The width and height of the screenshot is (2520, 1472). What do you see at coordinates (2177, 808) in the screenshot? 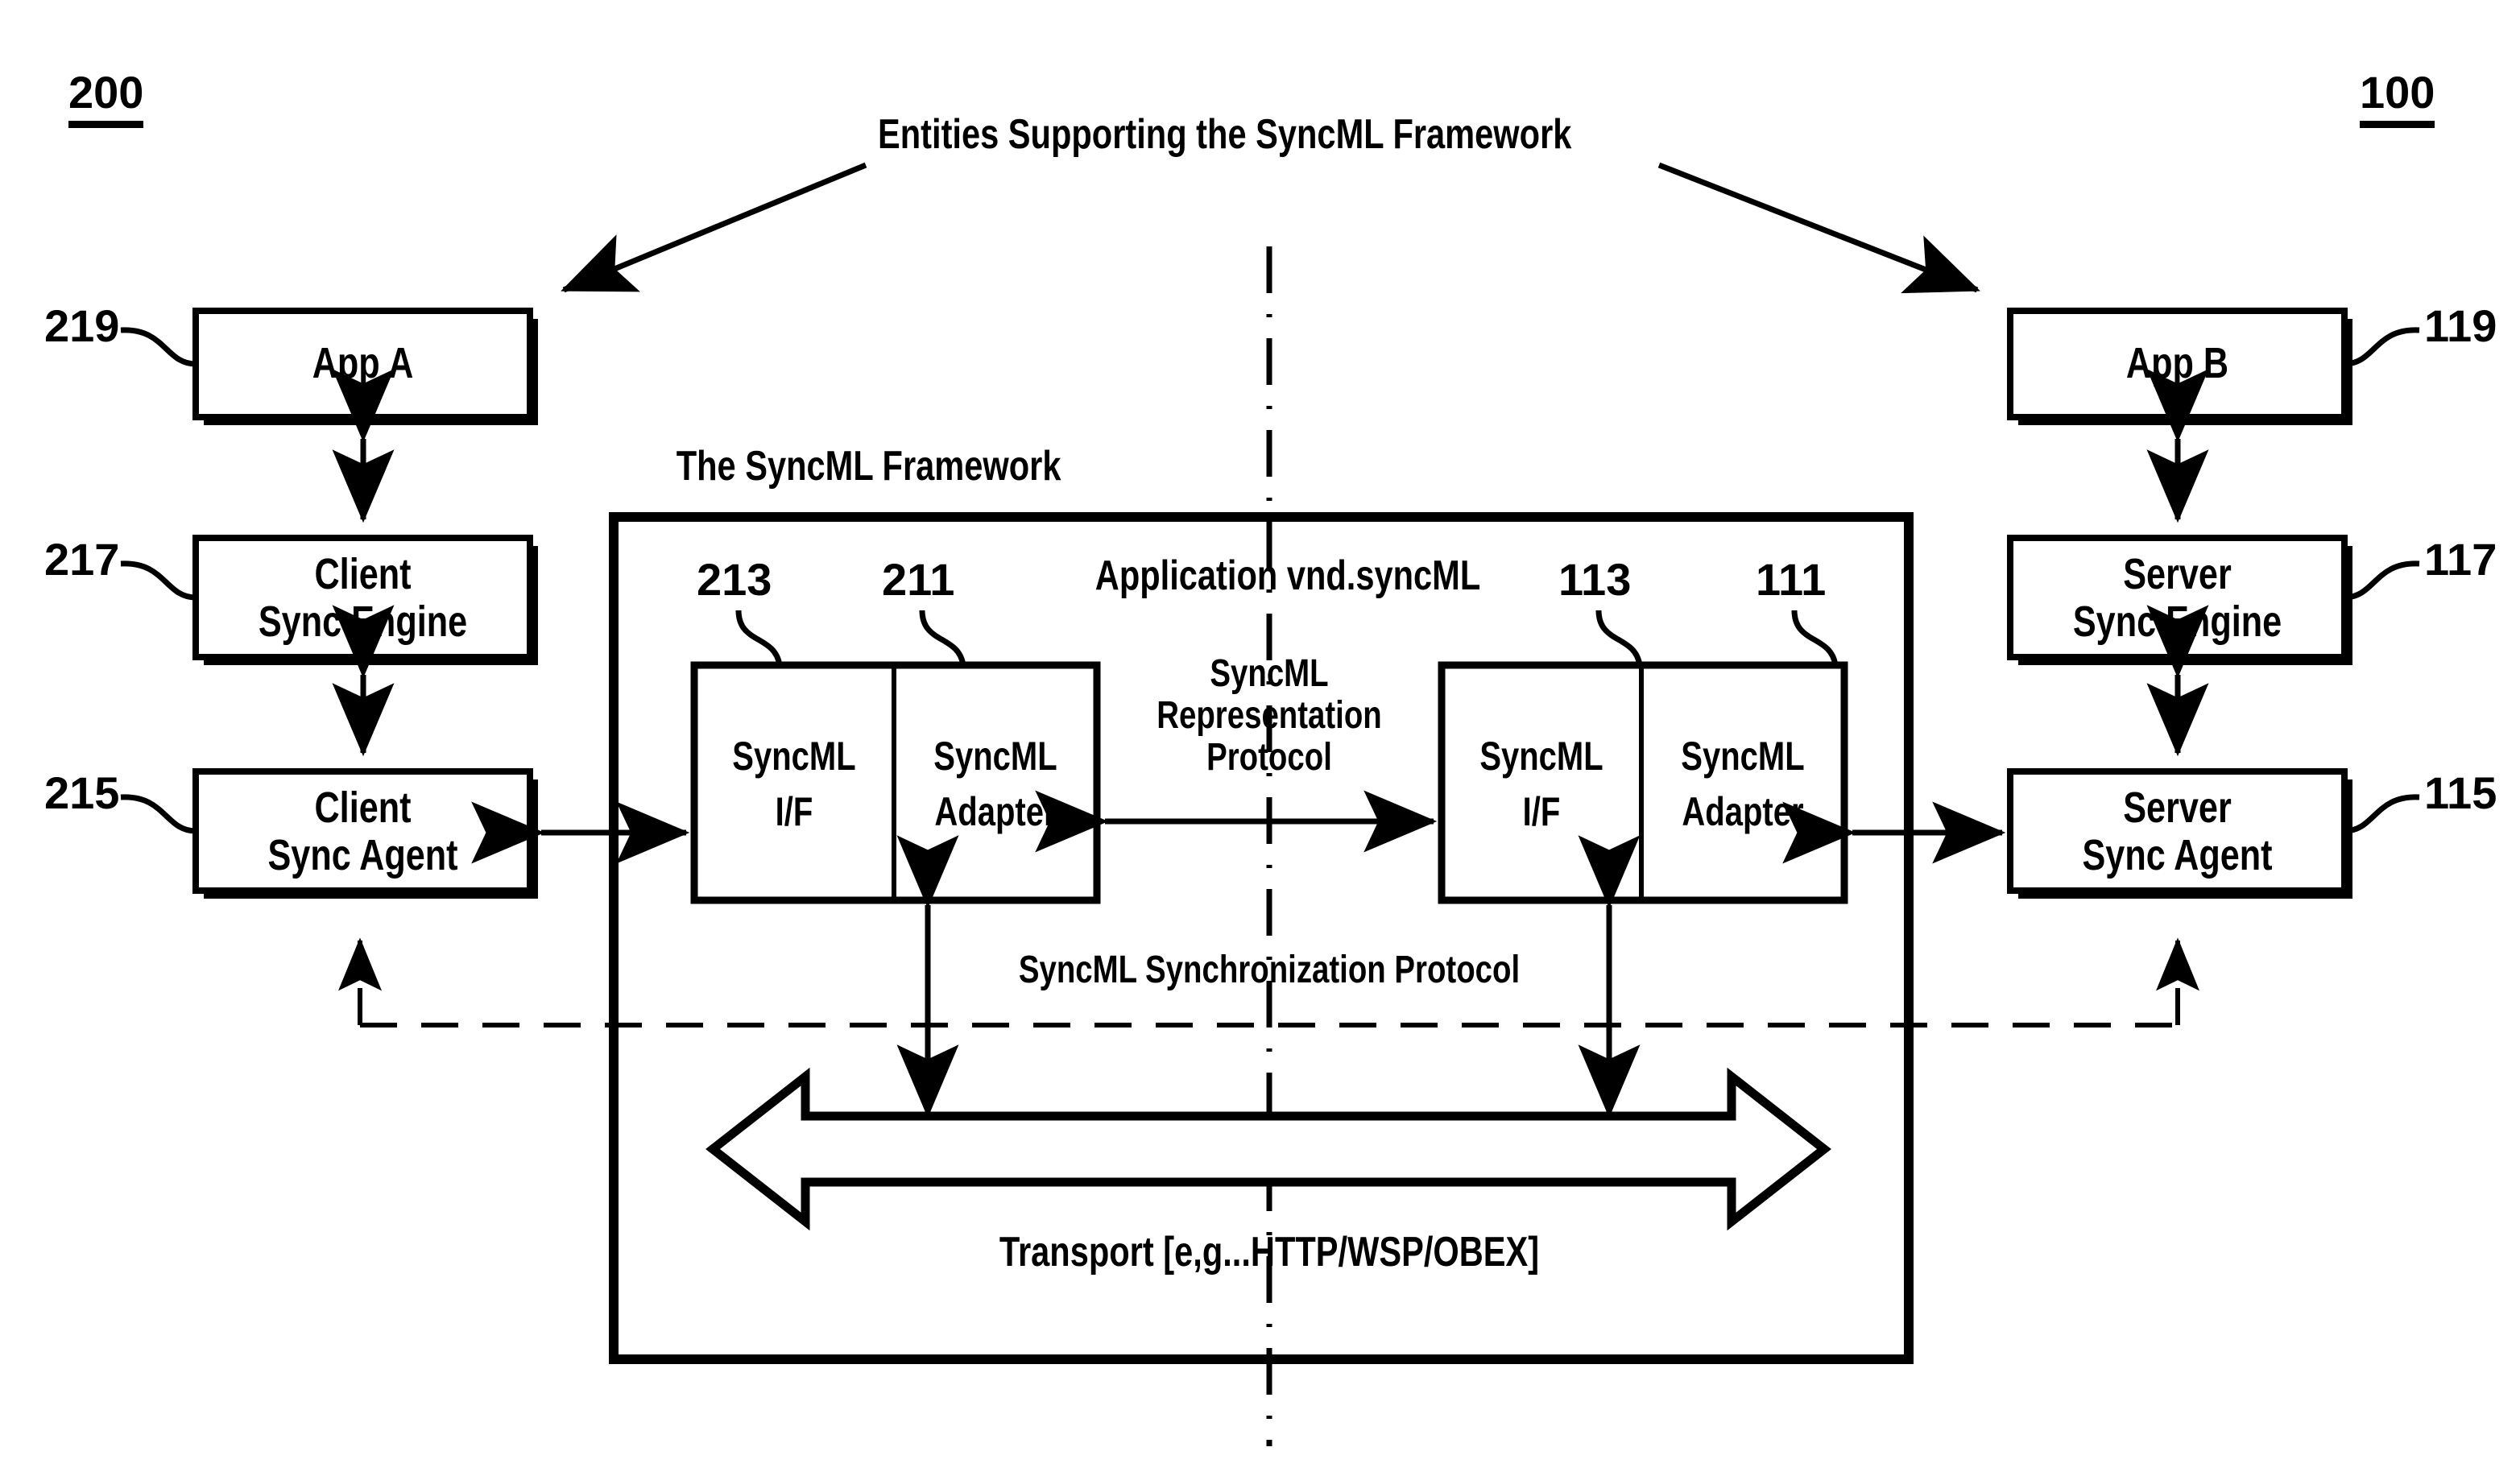
I see `label-server-sync-agent-line1: Server` at bounding box center [2177, 808].